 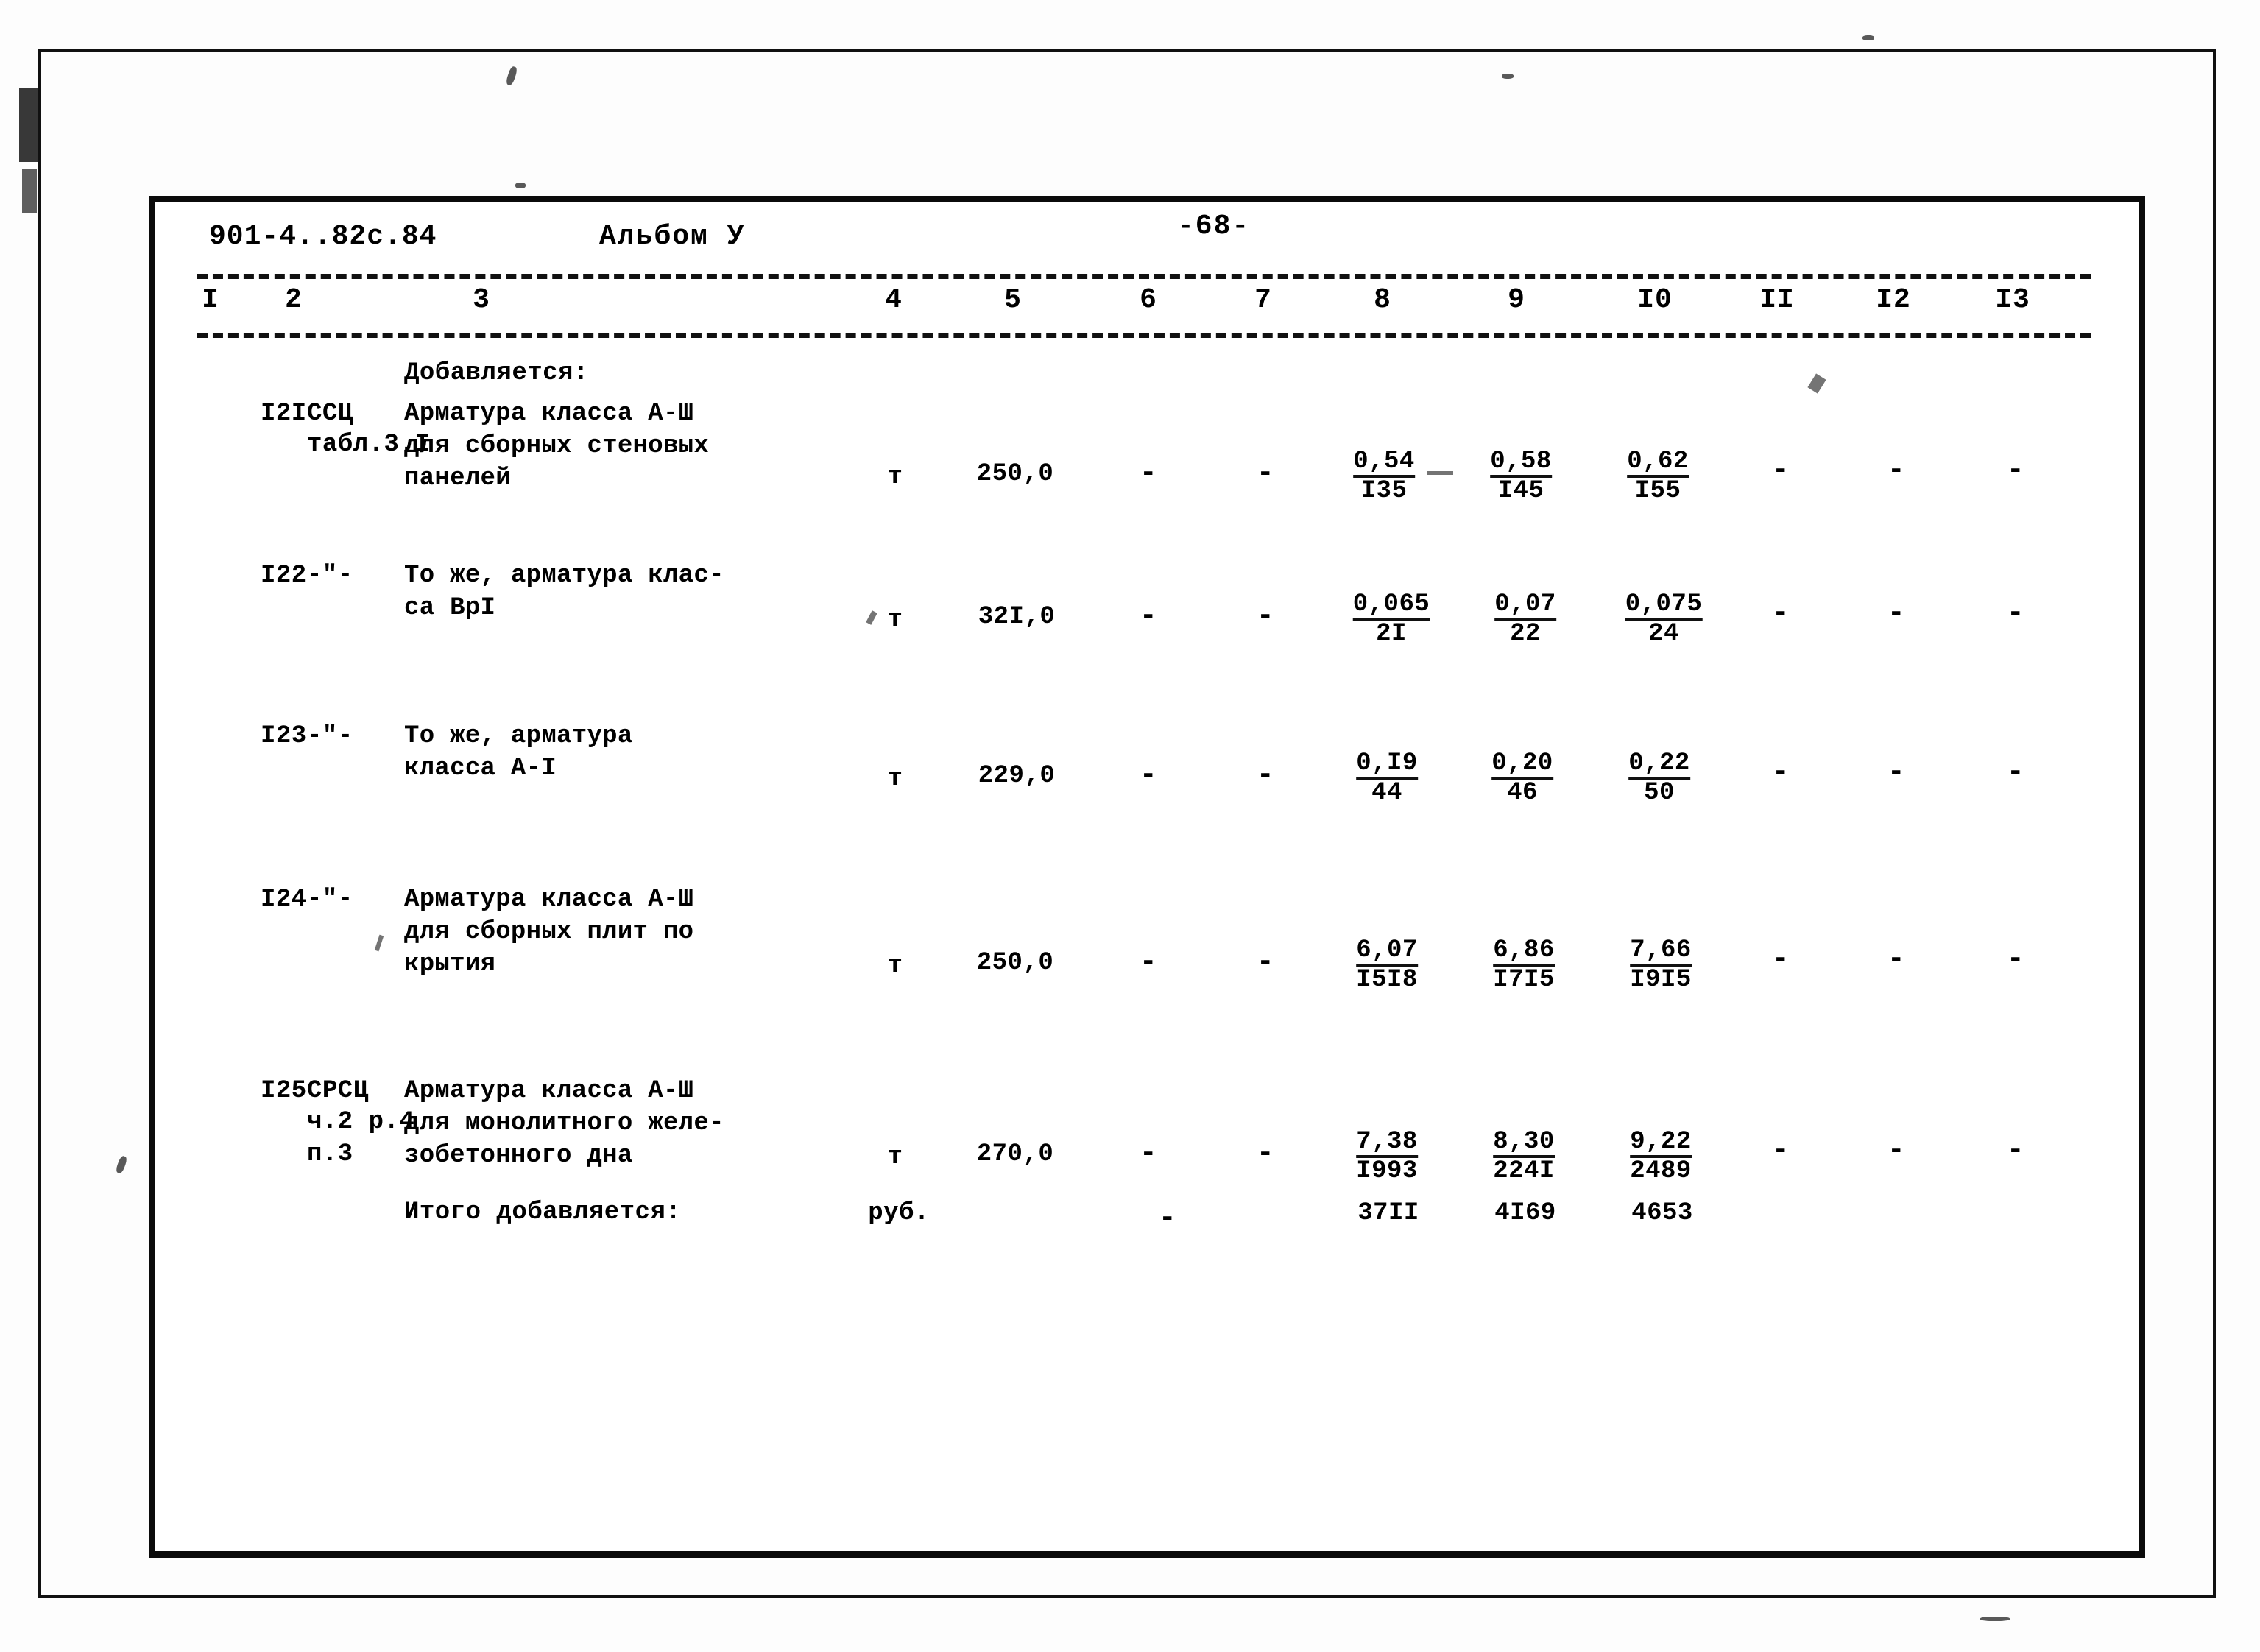 What do you see at coordinates (1015, 1154) in the screenshot?
I see `row-quantity: 270,0` at bounding box center [1015, 1154].